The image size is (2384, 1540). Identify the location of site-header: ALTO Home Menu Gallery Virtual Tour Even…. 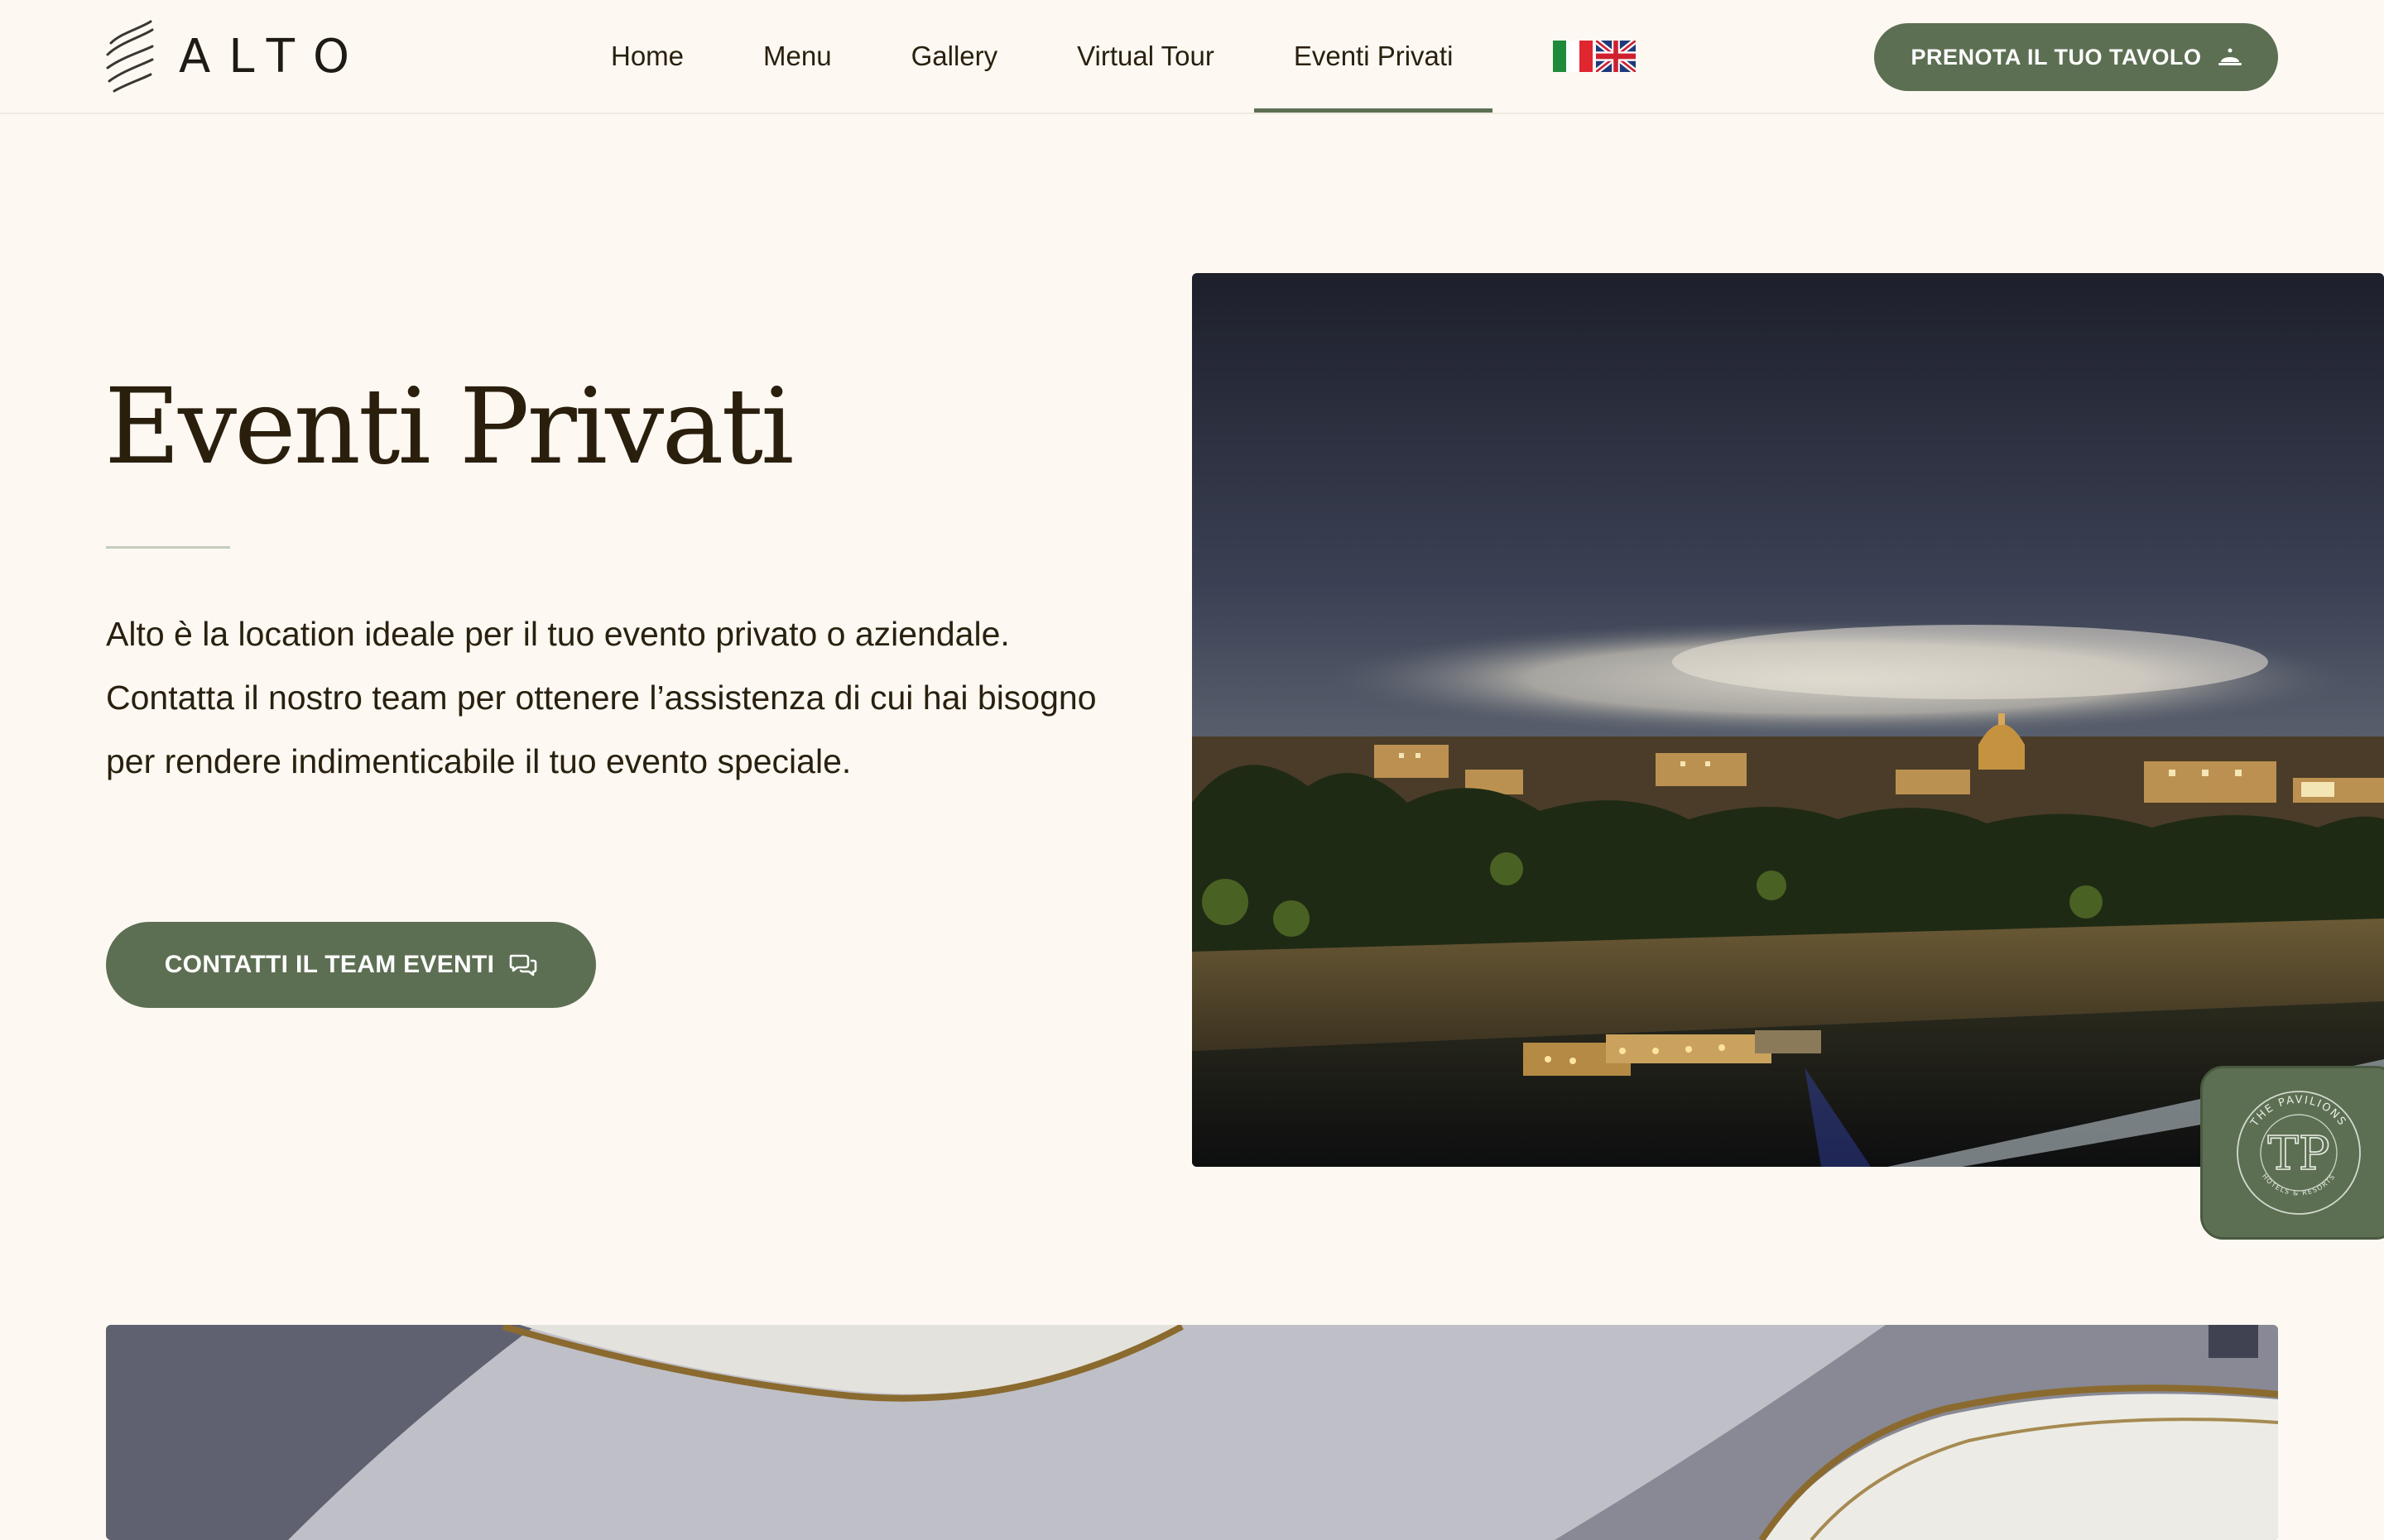
(1192, 57).